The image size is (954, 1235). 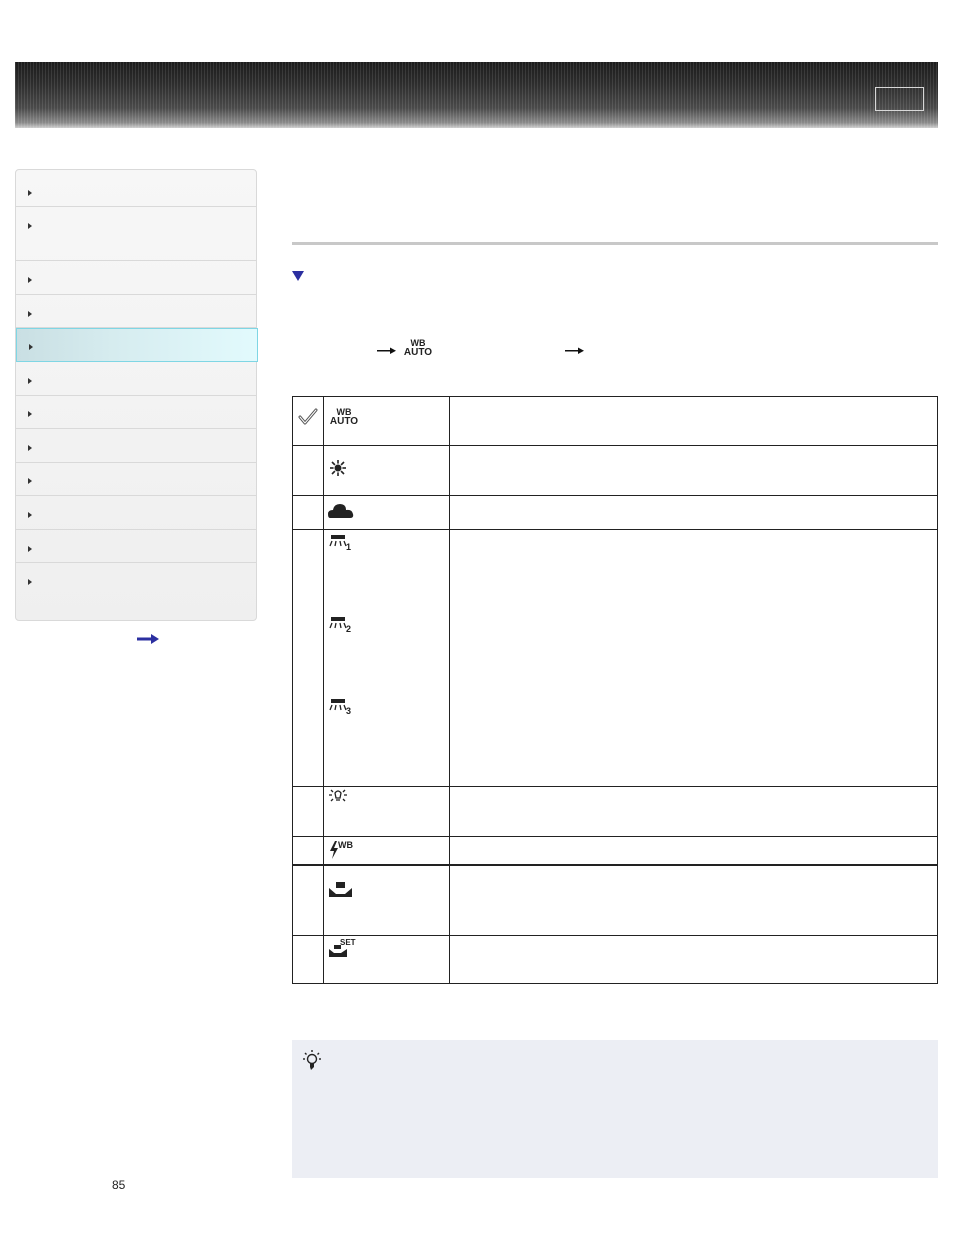 I want to click on flash-wb-icon: WB, so click(x=386, y=850).